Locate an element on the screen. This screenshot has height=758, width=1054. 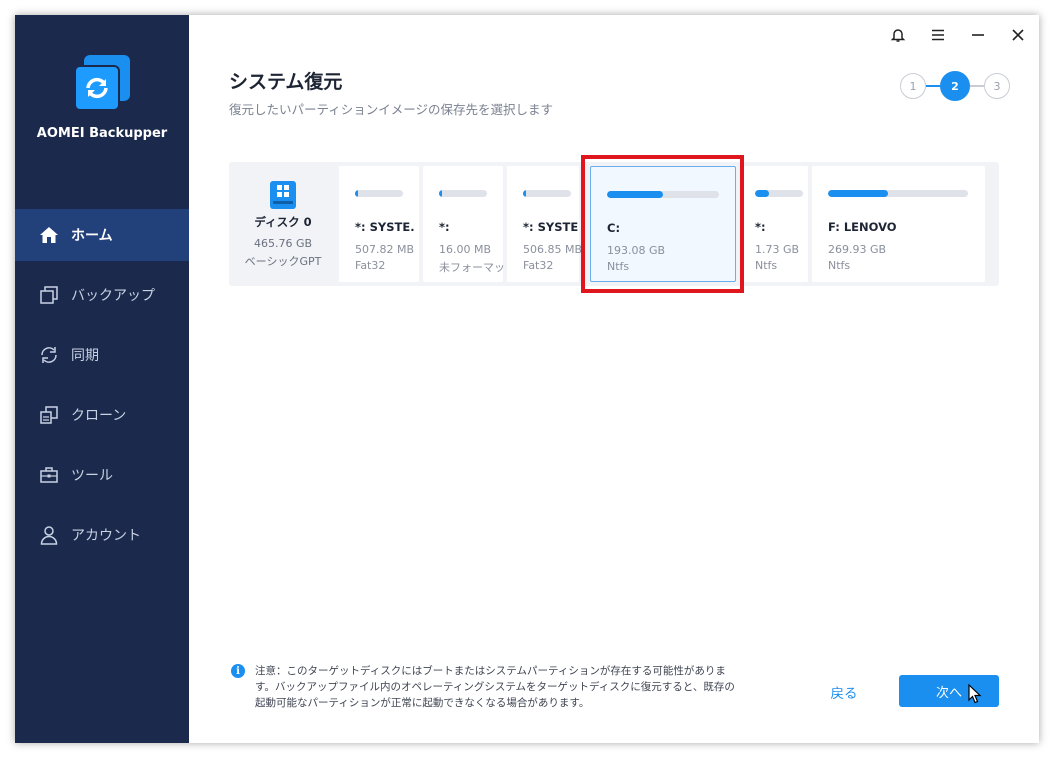
sidebar-item-label: クローン is located at coordinates (99, 416).